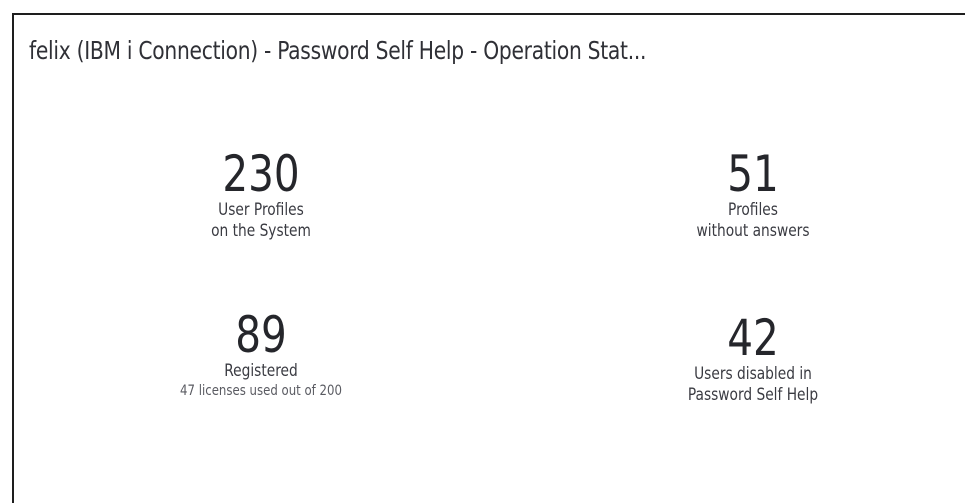 The height and width of the screenshot is (503, 967). I want to click on users-disabled-label-line1: Users disabled in, so click(753, 374).